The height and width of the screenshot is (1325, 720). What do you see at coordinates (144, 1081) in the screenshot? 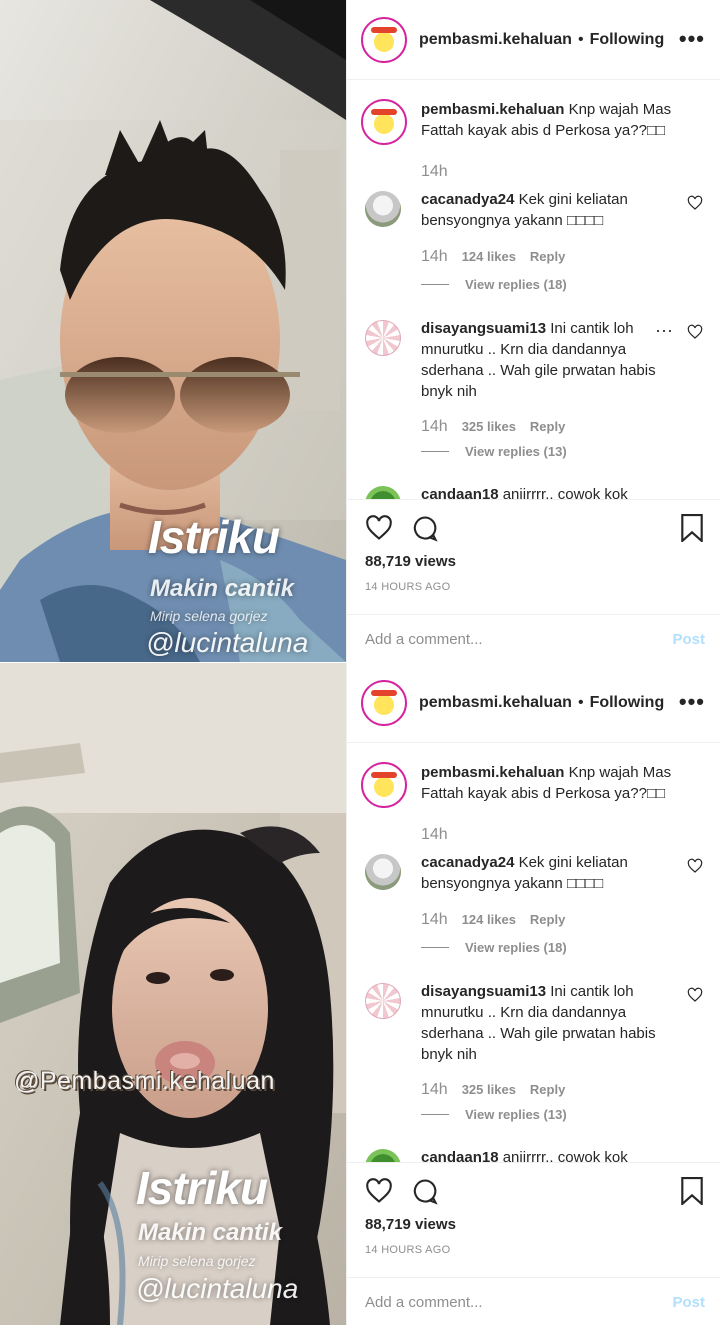
I see `overlay-watermark: @Pembasmi.kehaluan` at bounding box center [144, 1081].